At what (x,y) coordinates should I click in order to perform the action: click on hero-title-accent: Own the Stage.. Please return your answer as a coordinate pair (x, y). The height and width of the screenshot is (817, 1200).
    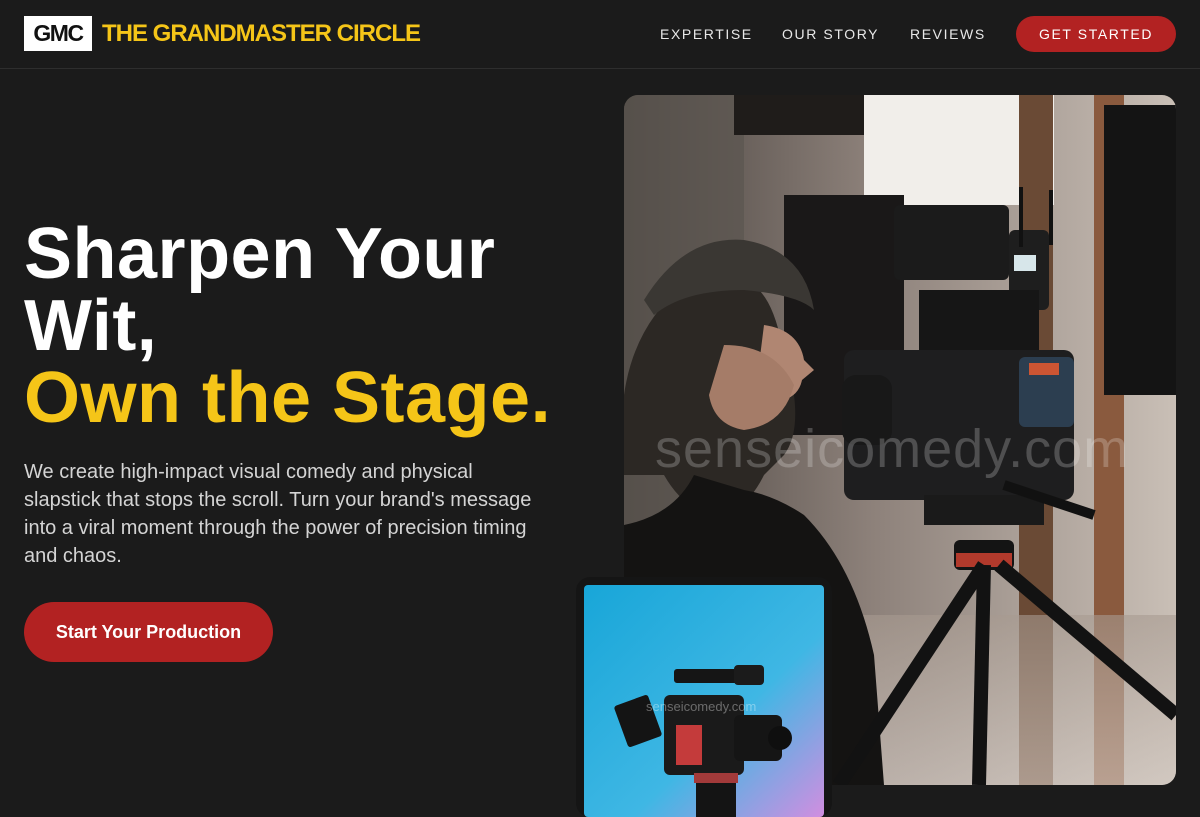
    Looking at the image, I should click on (288, 398).